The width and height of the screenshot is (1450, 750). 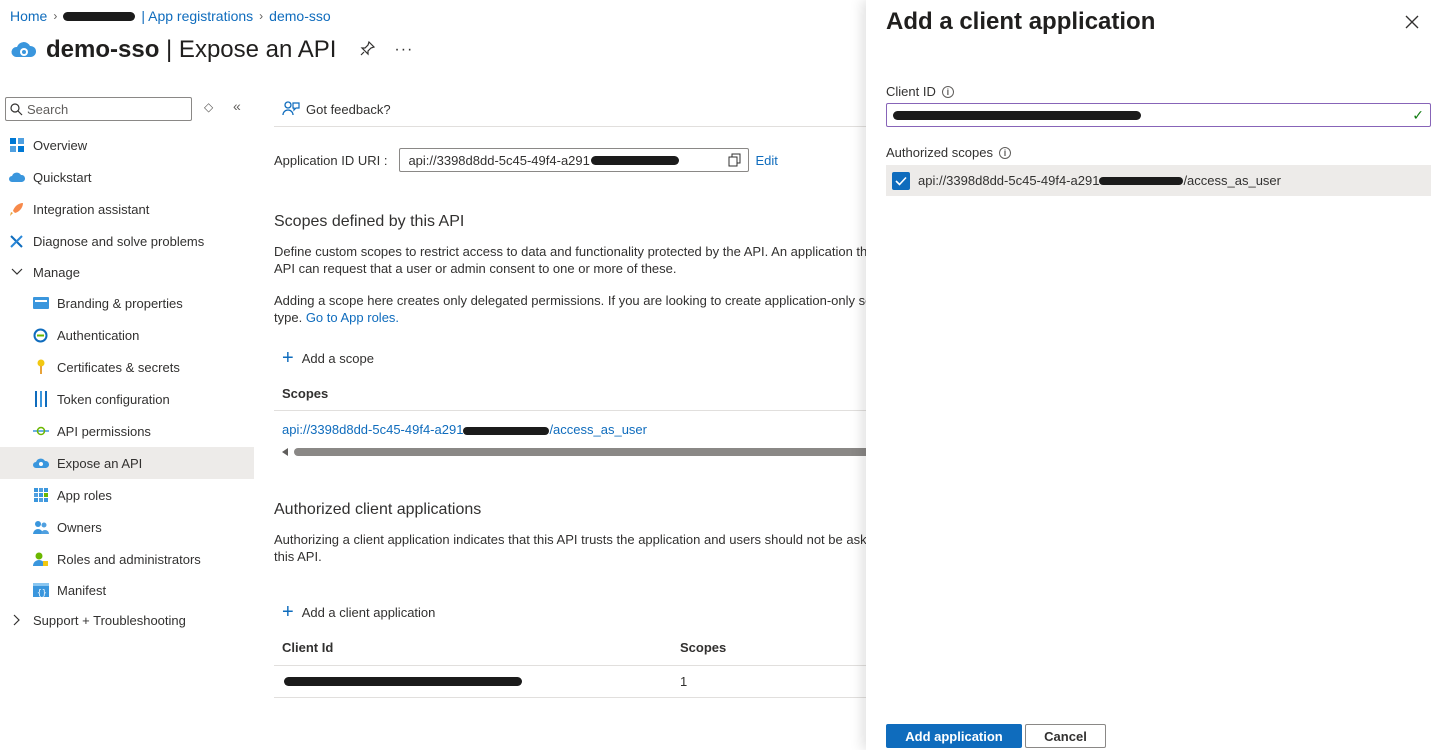 What do you see at coordinates (766, 160) in the screenshot?
I see `edit-app-id-link: Edit` at bounding box center [766, 160].